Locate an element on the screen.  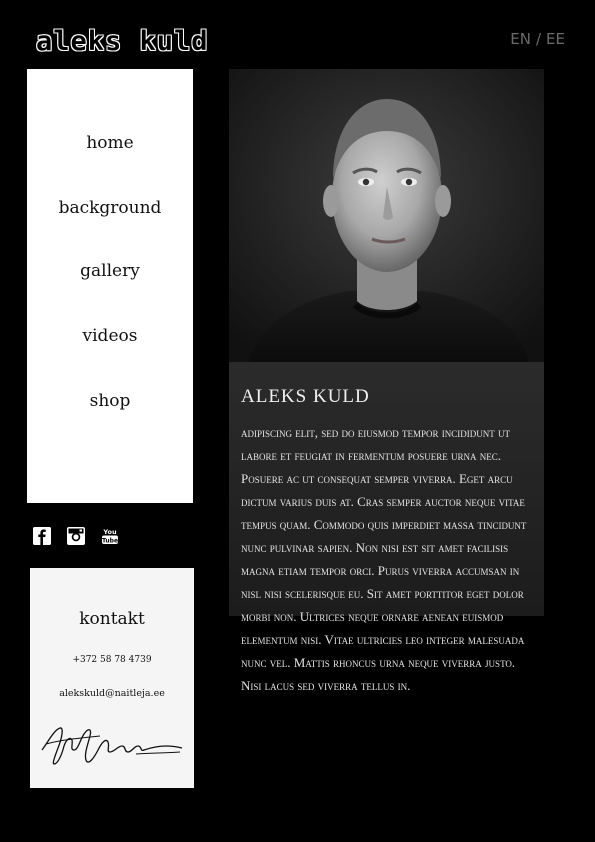
signature-image is located at coordinates (112, 746).